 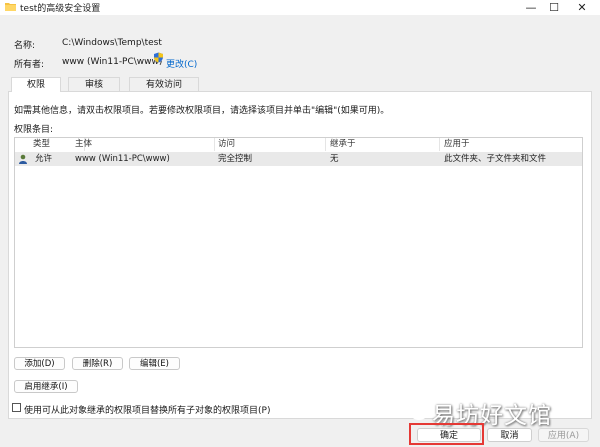 I want to click on window-title: test的高级安全设置, so click(x=60, y=9).